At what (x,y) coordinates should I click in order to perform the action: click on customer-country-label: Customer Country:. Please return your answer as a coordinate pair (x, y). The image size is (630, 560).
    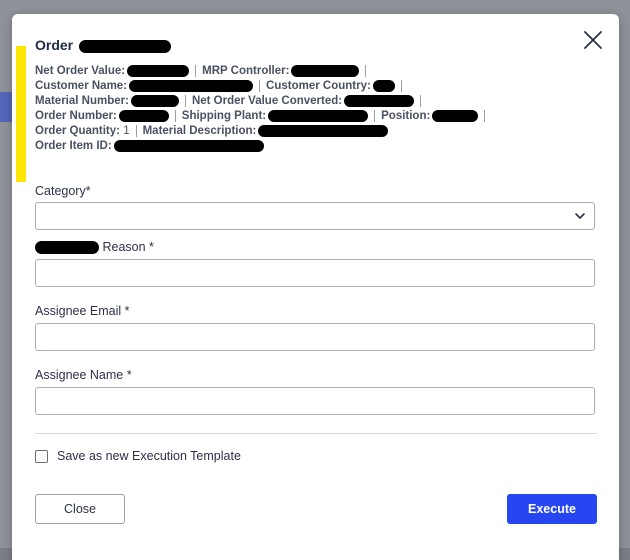
    Looking at the image, I should click on (318, 86).